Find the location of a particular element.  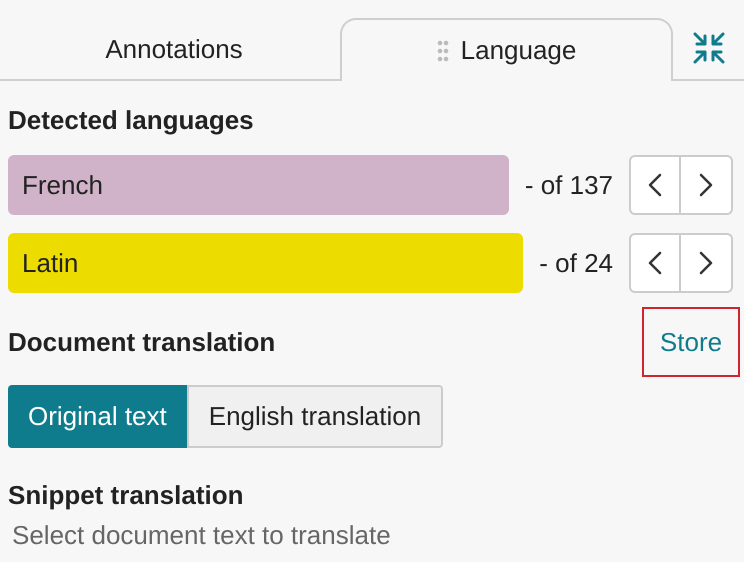

match-count: - of 24 is located at coordinates (576, 263).